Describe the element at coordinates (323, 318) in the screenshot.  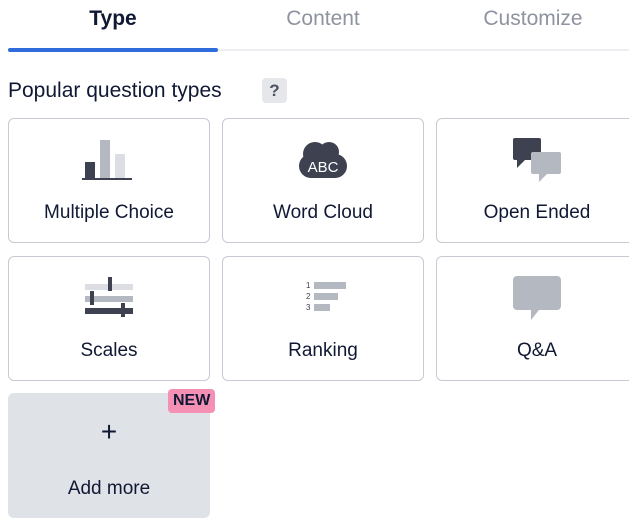
I see `card-ranking: 1 2 3 Ranking` at that location.